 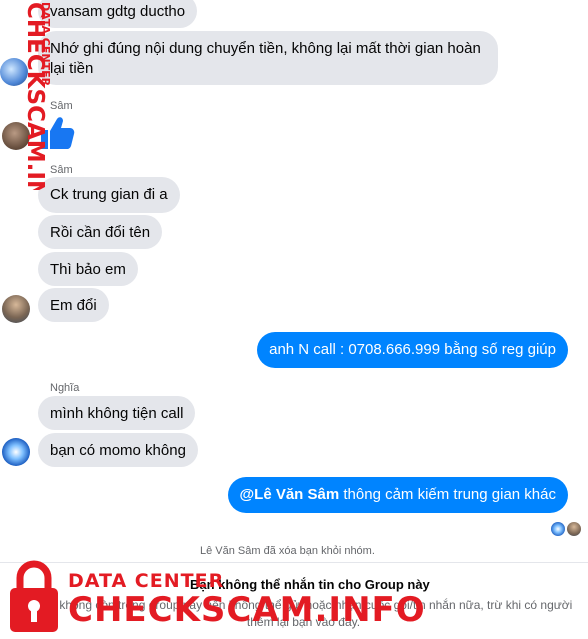 I want to click on message-text: bạn có momo không, so click(x=118, y=450).